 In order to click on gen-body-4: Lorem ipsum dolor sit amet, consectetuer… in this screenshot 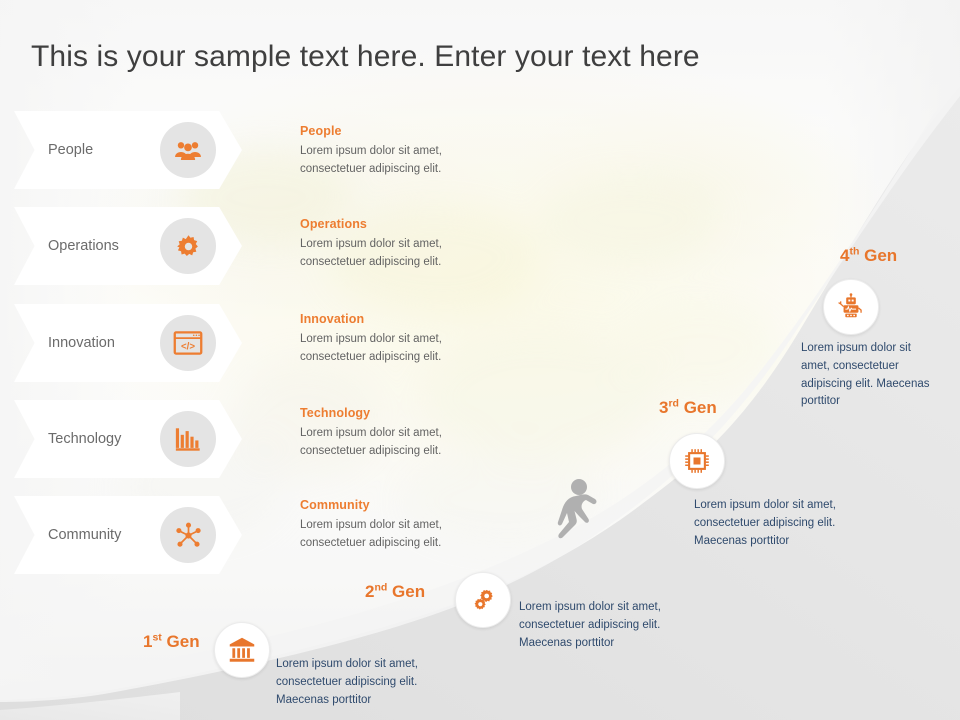, I will do `click(865, 375)`.